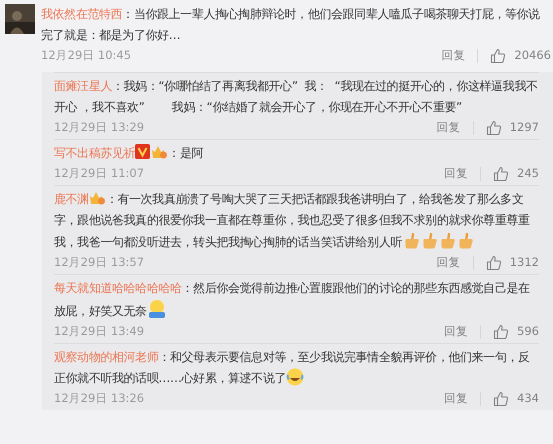 This screenshot has width=553, height=444. What do you see at coordinates (528, 399) in the screenshot?
I see `like-count: 434` at bounding box center [528, 399].